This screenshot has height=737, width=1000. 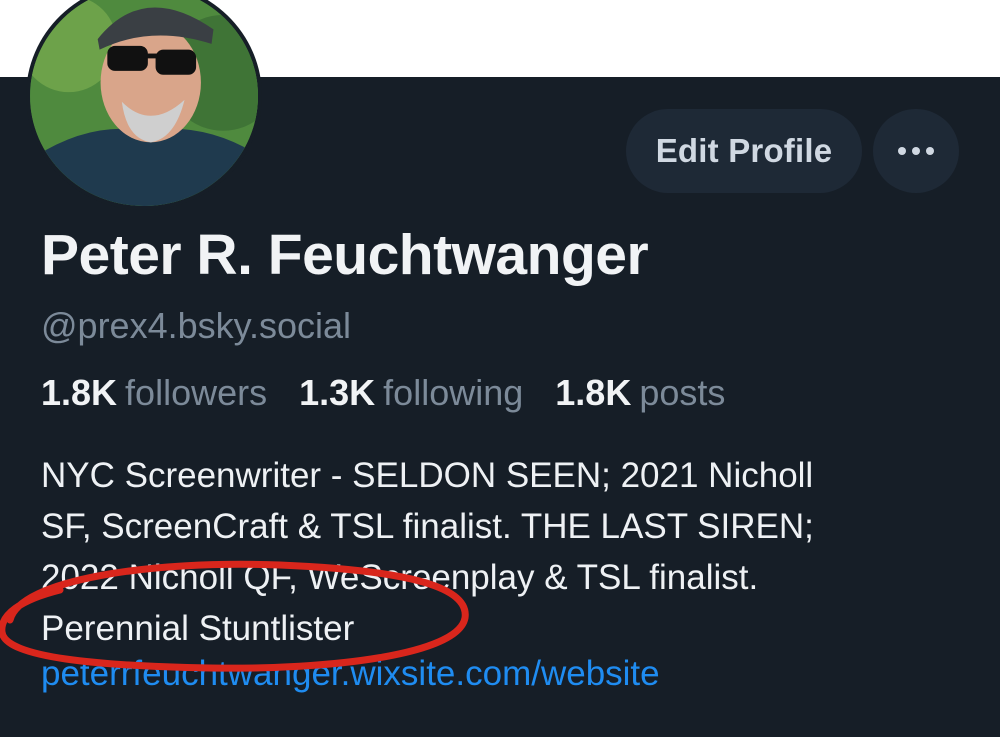 What do you see at coordinates (350, 674) in the screenshot?
I see `website-link: peterrfeuchtwanger.wixsite.com/website` at bounding box center [350, 674].